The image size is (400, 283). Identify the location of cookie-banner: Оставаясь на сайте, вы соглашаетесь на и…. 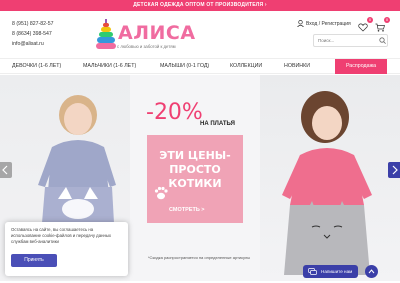
(66, 249).